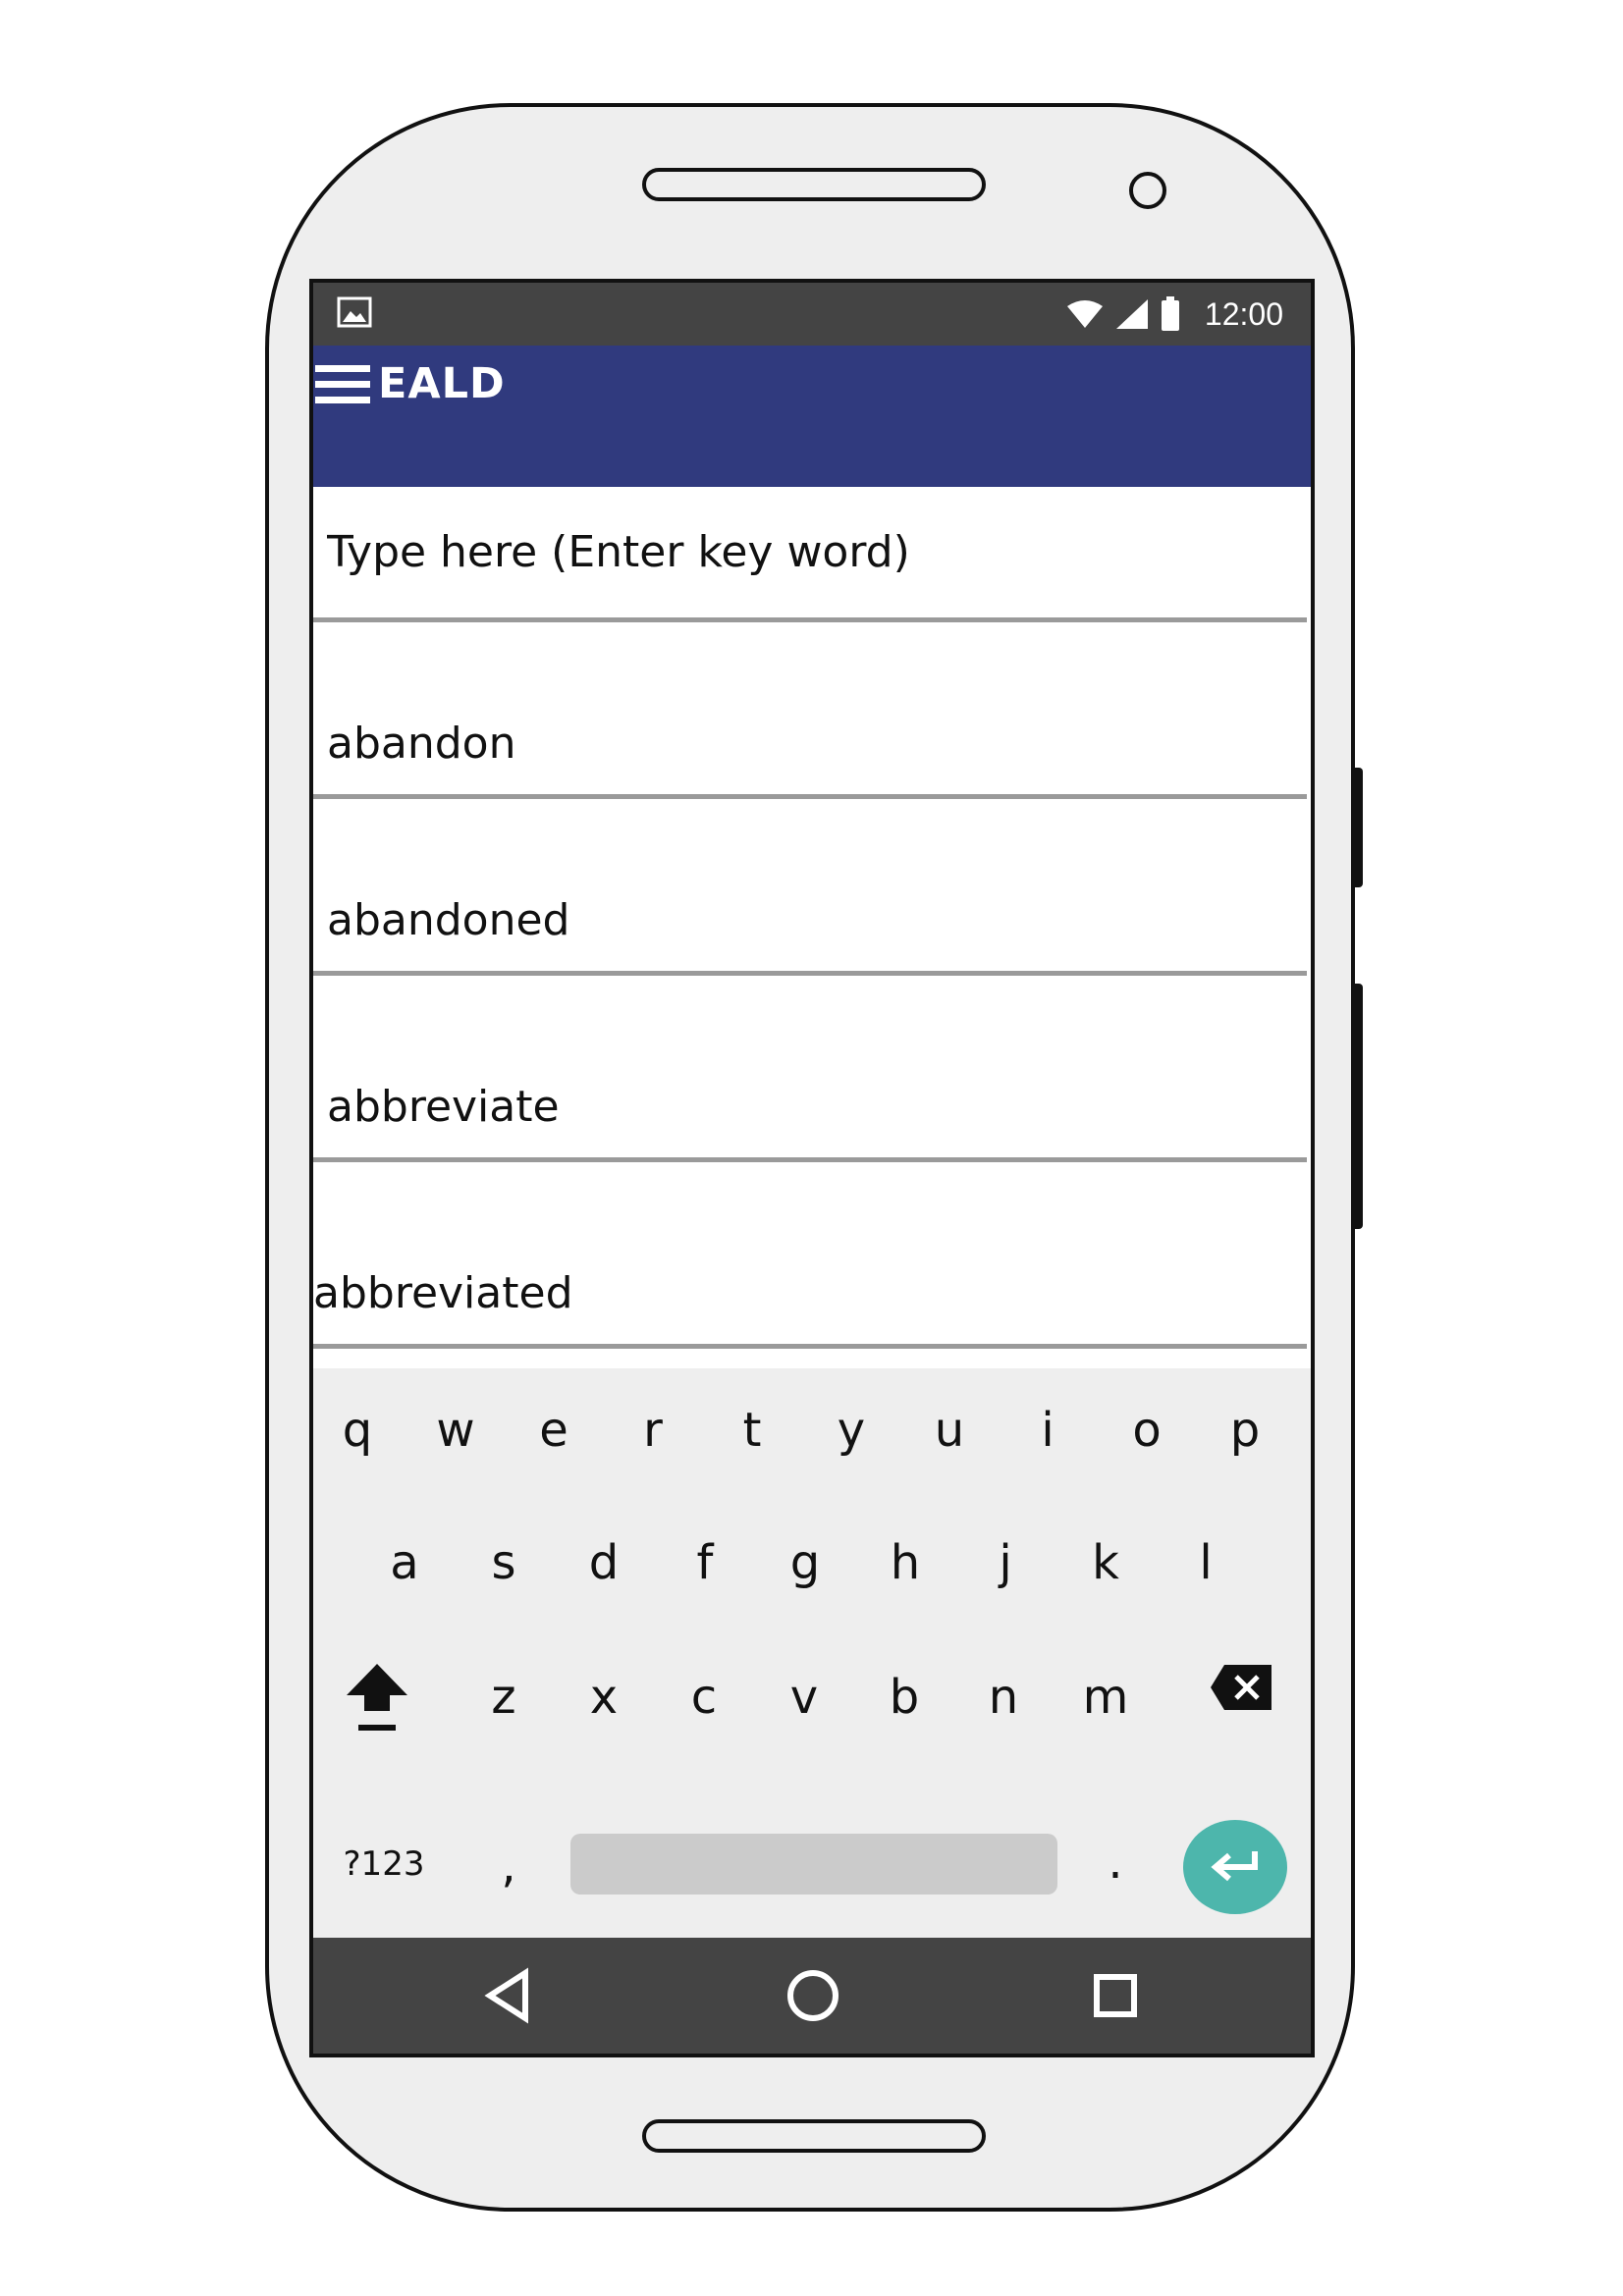 The height and width of the screenshot is (2296, 1623). What do you see at coordinates (905, 1563) in the screenshot?
I see `key-h: h` at bounding box center [905, 1563].